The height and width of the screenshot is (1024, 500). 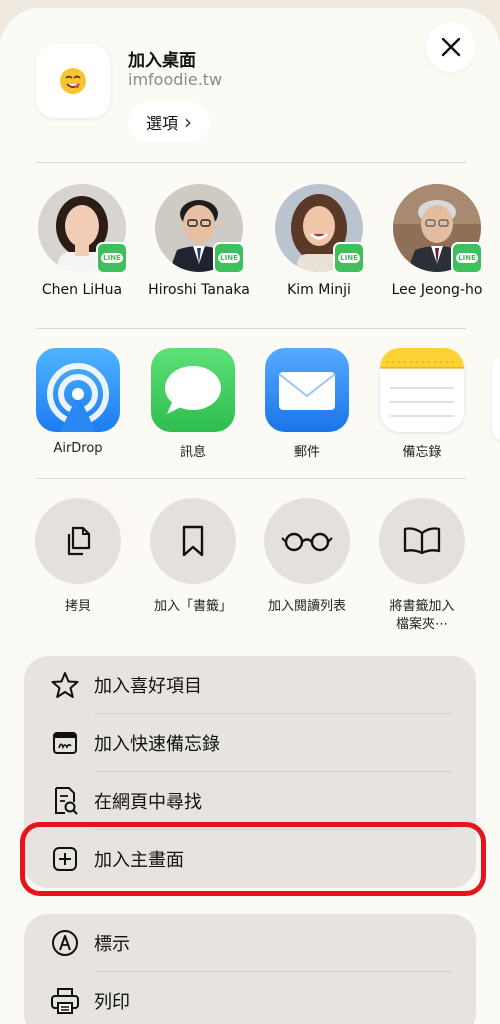 I want to click on menu-label: 加入喜好項目, so click(x=148, y=686).